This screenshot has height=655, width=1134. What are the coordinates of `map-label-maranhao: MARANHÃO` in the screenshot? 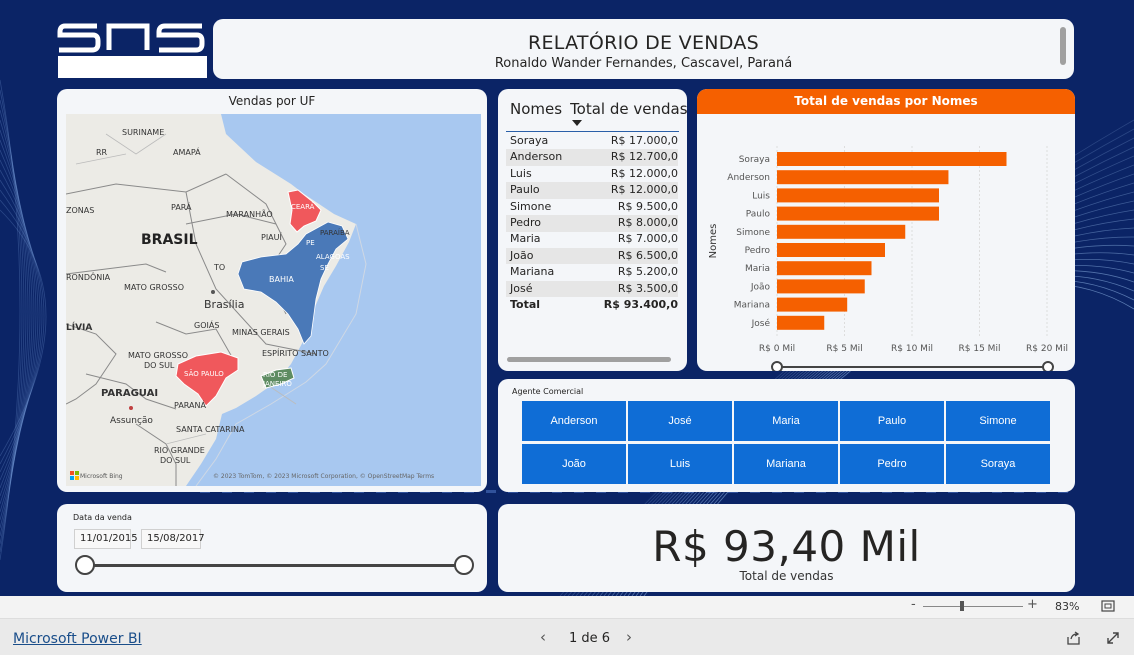 It's located at (249, 214).